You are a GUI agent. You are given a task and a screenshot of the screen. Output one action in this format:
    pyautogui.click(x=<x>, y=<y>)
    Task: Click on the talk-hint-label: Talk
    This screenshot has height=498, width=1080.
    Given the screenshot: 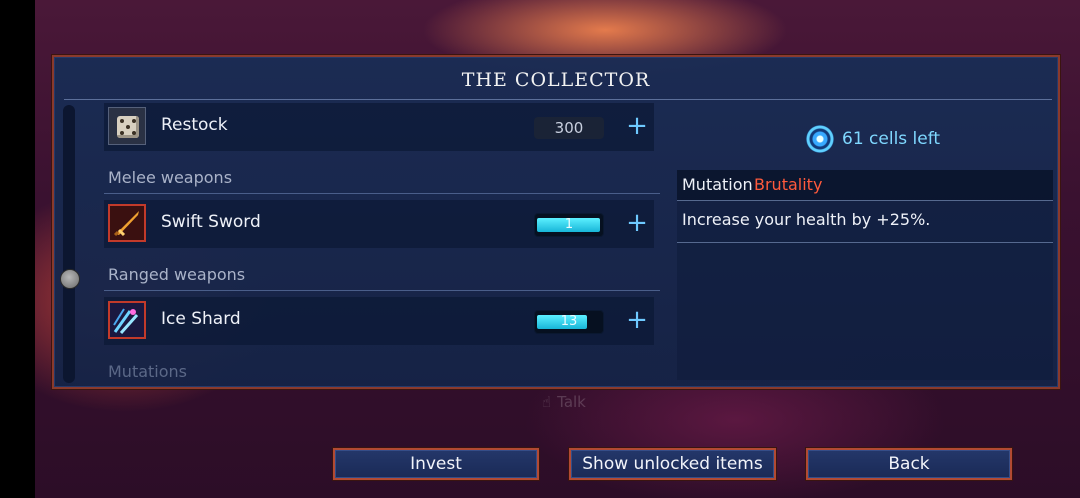 What is the action you would take?
    pyautogui.click(x=571, y=402)
    